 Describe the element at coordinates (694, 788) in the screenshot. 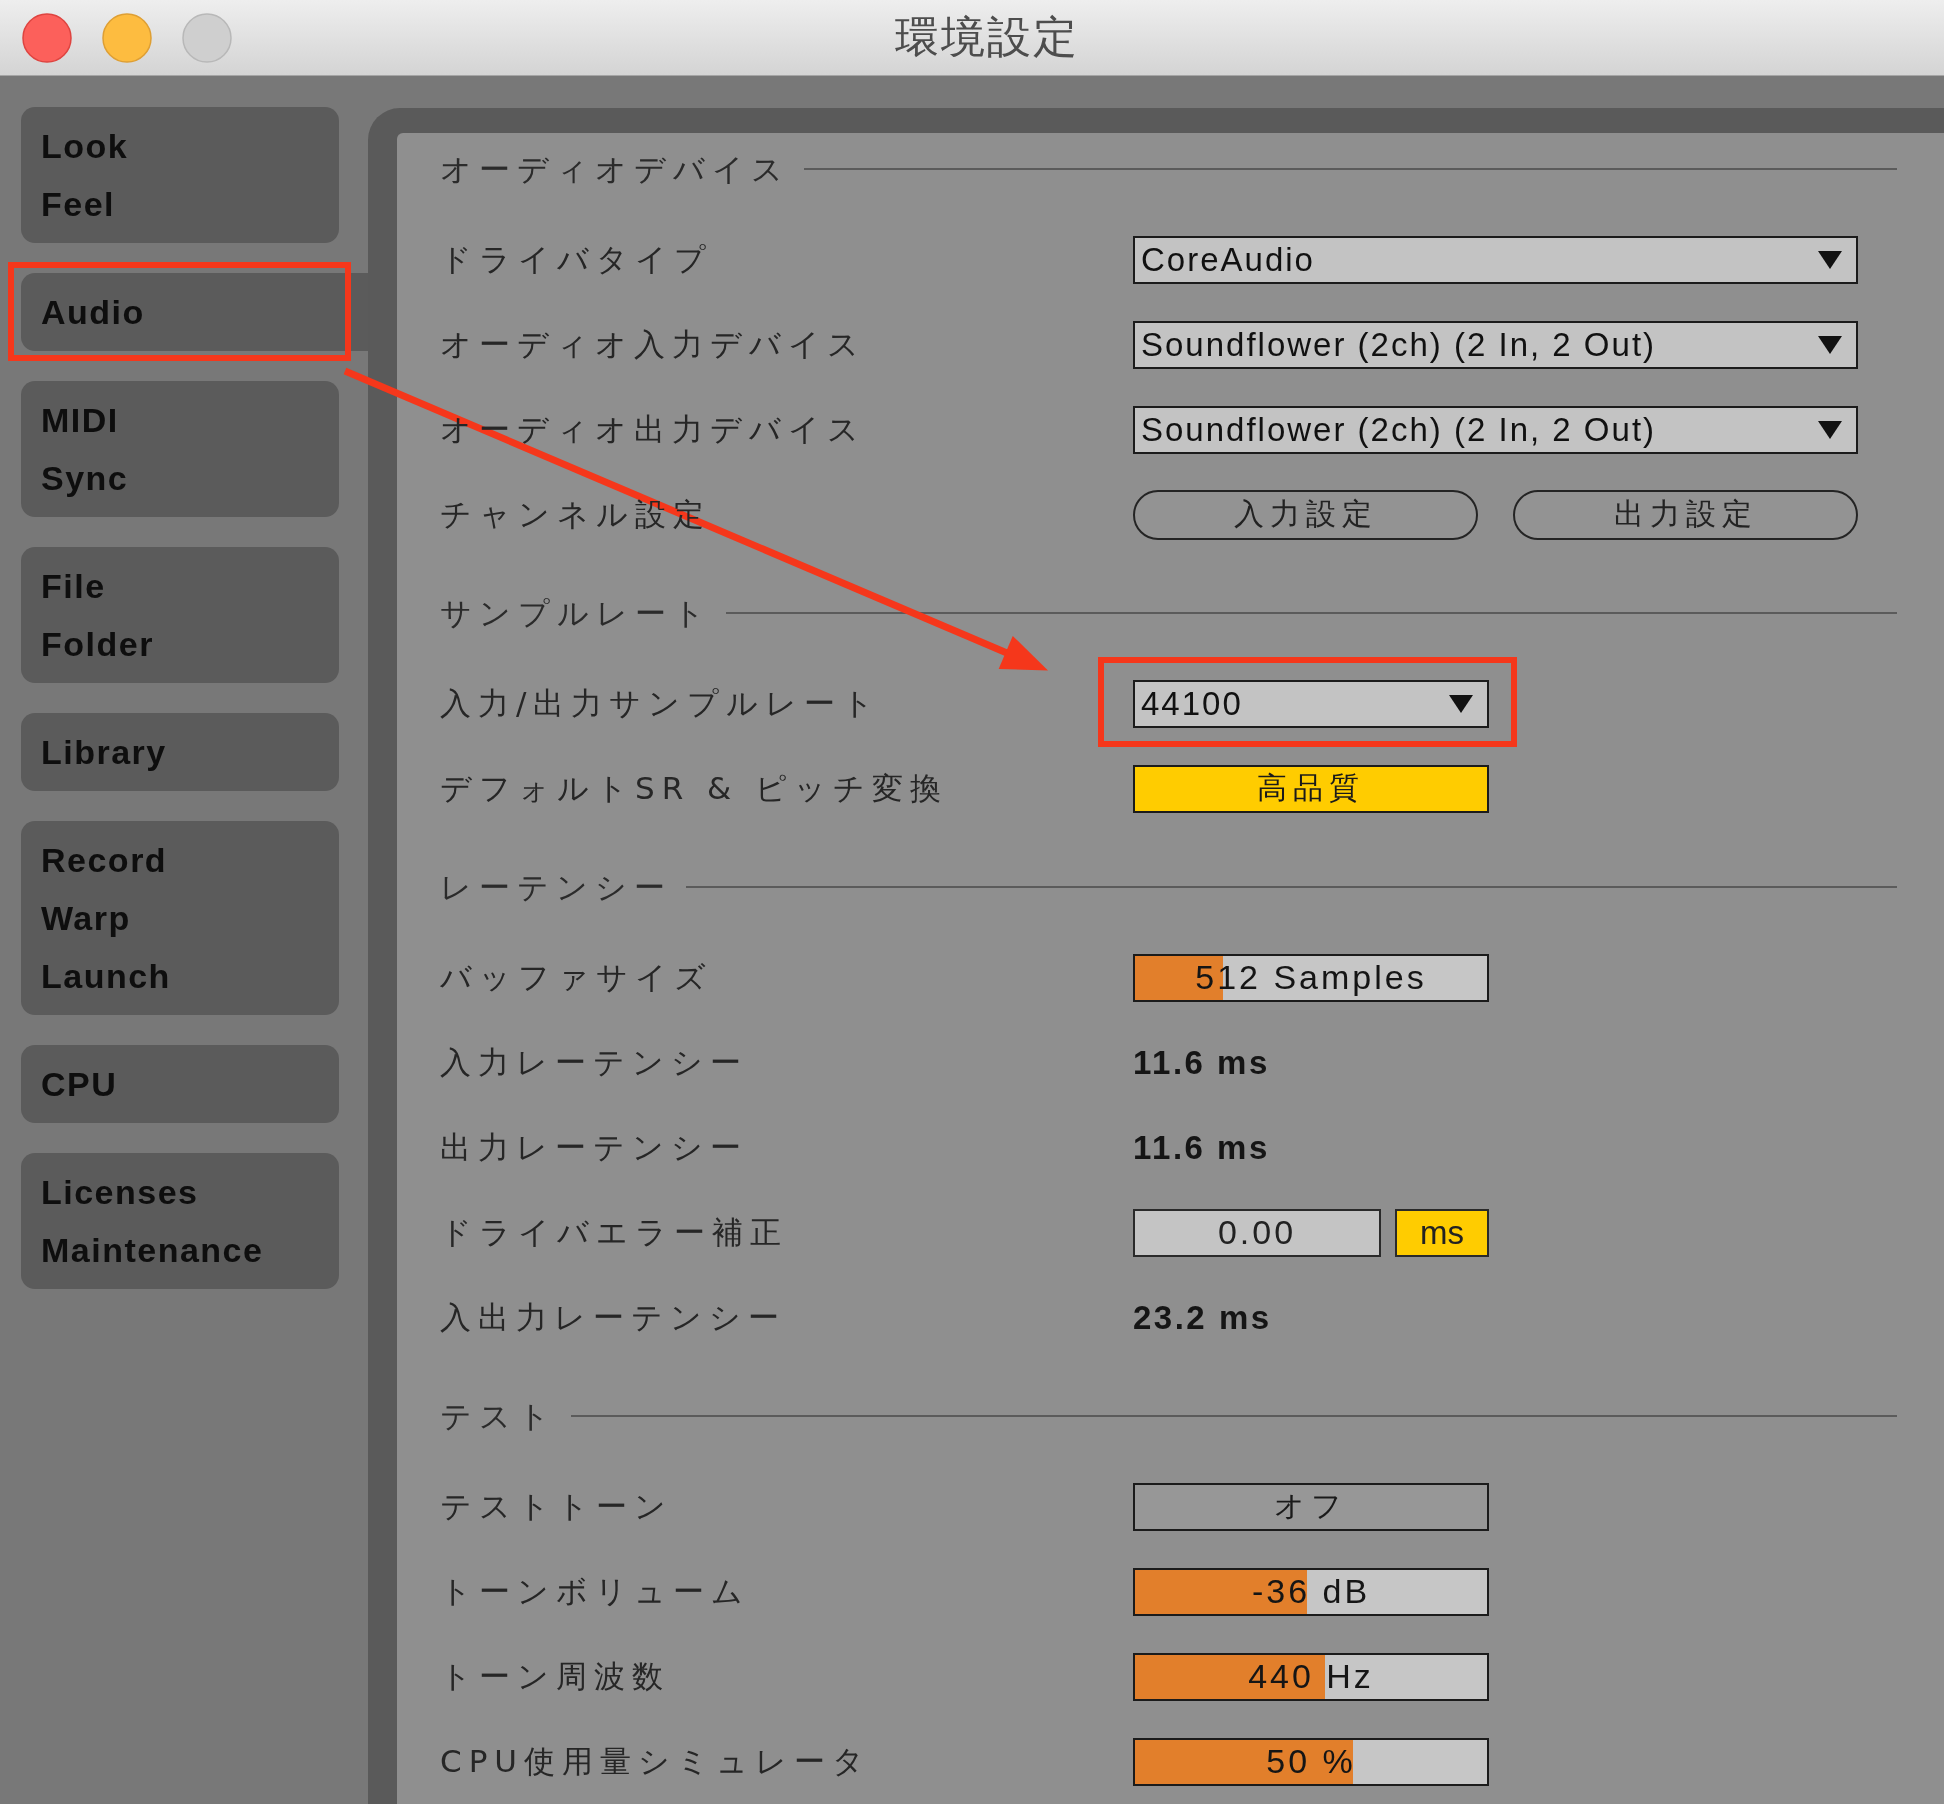

I see `setting-label: デフォルトSR & ピッチ変換` at that location.